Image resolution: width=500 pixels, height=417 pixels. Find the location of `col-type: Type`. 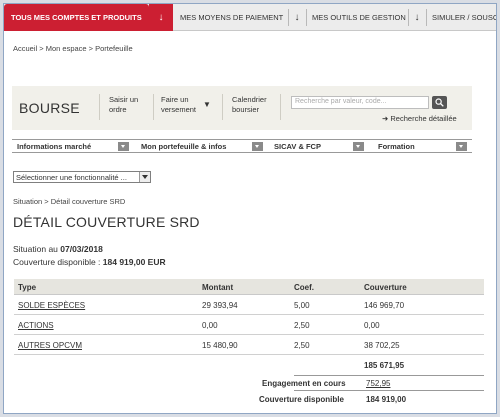

col-type: Type is located at coordinates (27, 287).